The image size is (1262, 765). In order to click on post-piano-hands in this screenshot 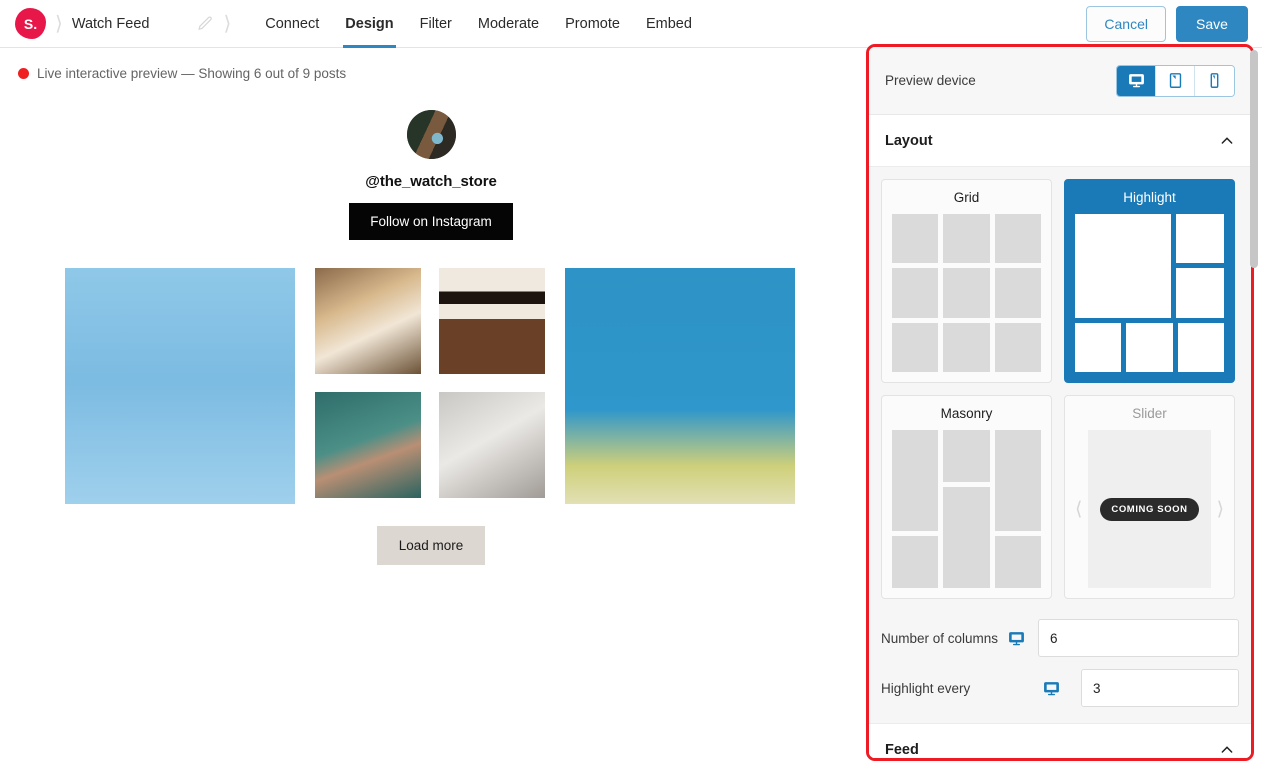, I will do `click(492, 321)`.